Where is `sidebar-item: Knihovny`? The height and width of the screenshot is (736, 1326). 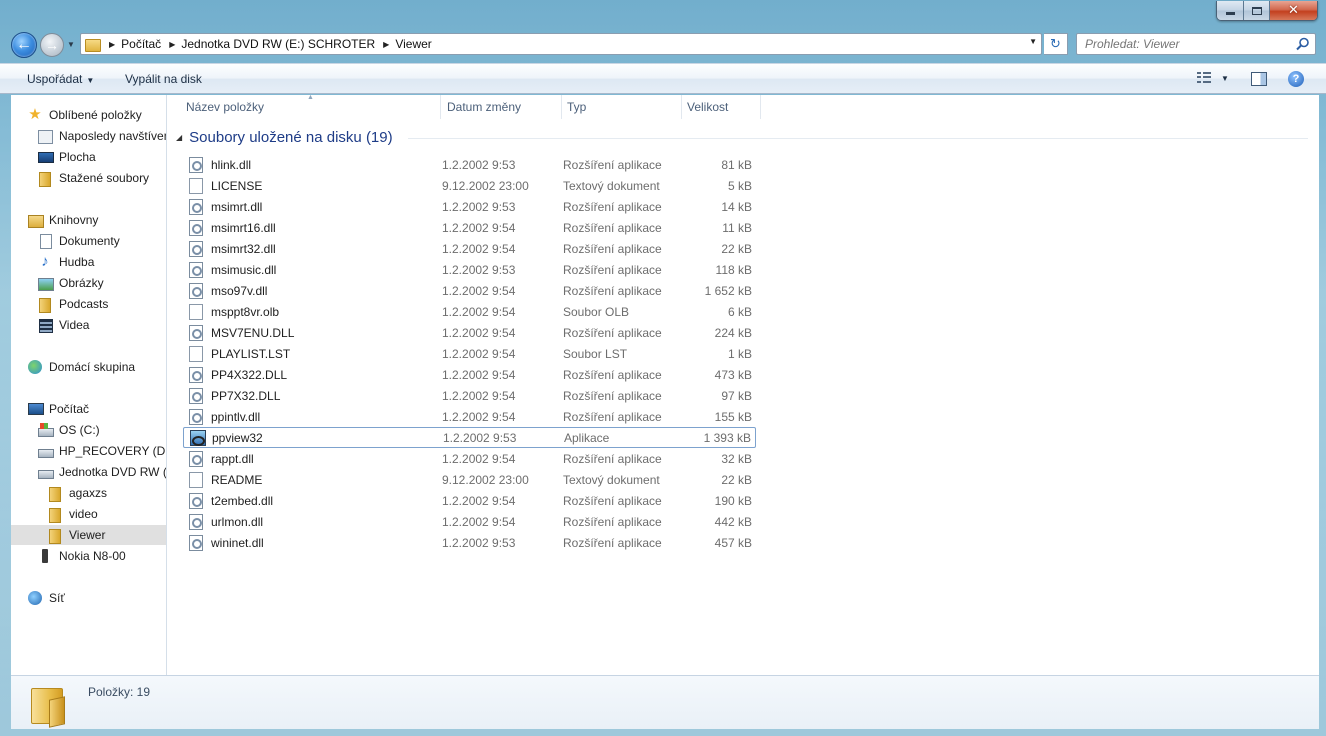
sidebar-item: Knihovny is located at coordinates (88, 220).